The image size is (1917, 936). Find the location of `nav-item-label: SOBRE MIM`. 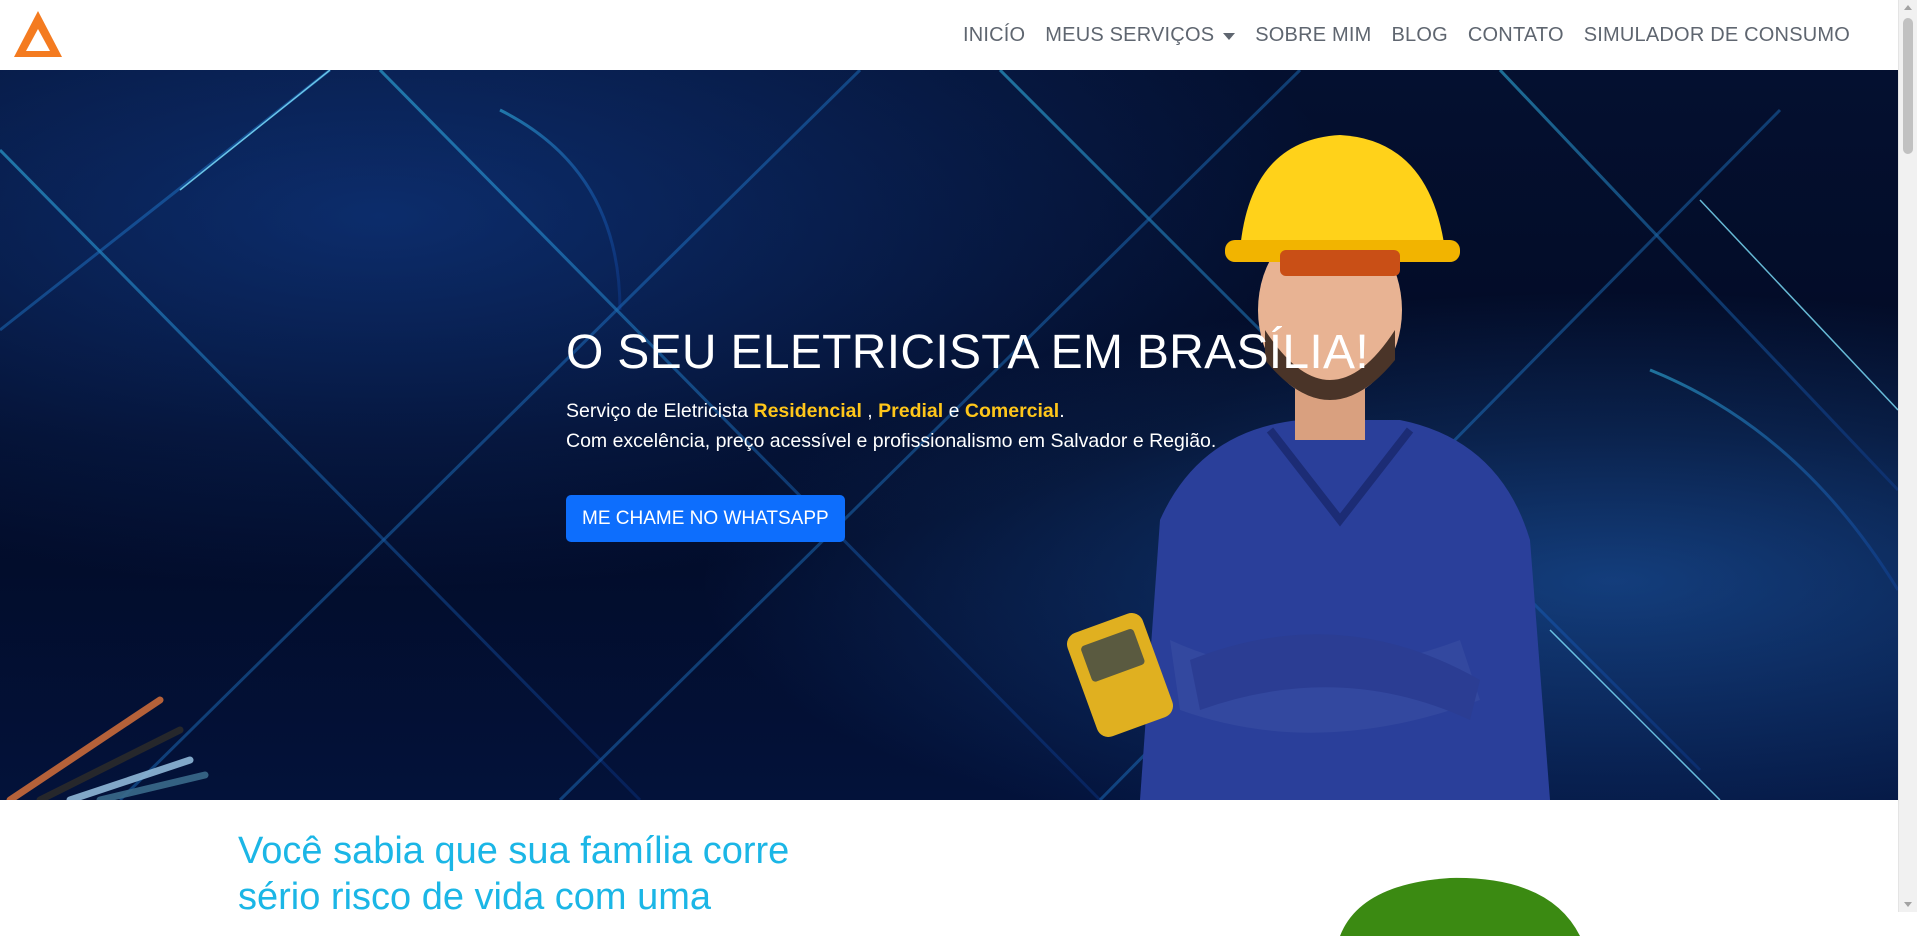

nav-item-label: SOBRE MIM is located at coordinates (1313, 34).